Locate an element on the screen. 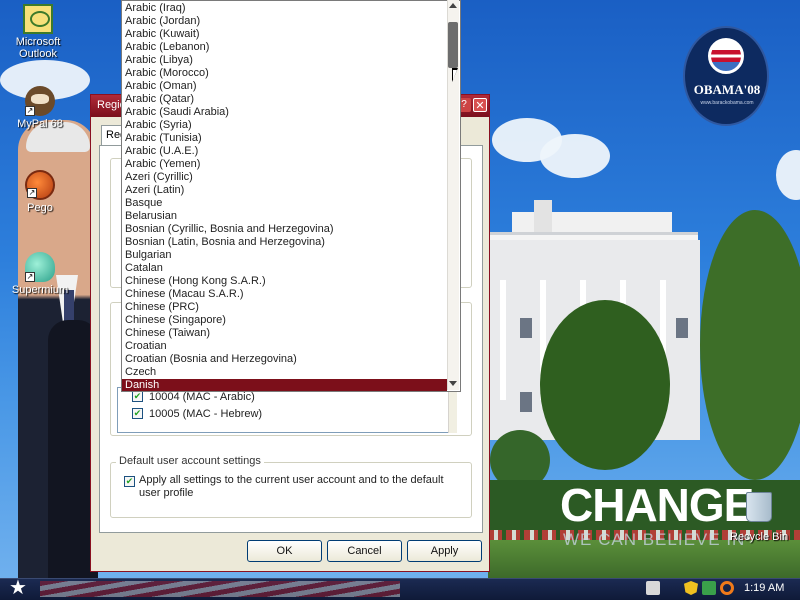 This screenshot has width=800, height=600. scroll-up-arrow-icon is located at coordinates (453, 5).